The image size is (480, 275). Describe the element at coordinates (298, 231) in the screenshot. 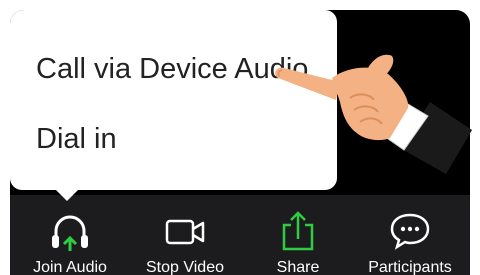

I see `share-upload-icon` at that location.